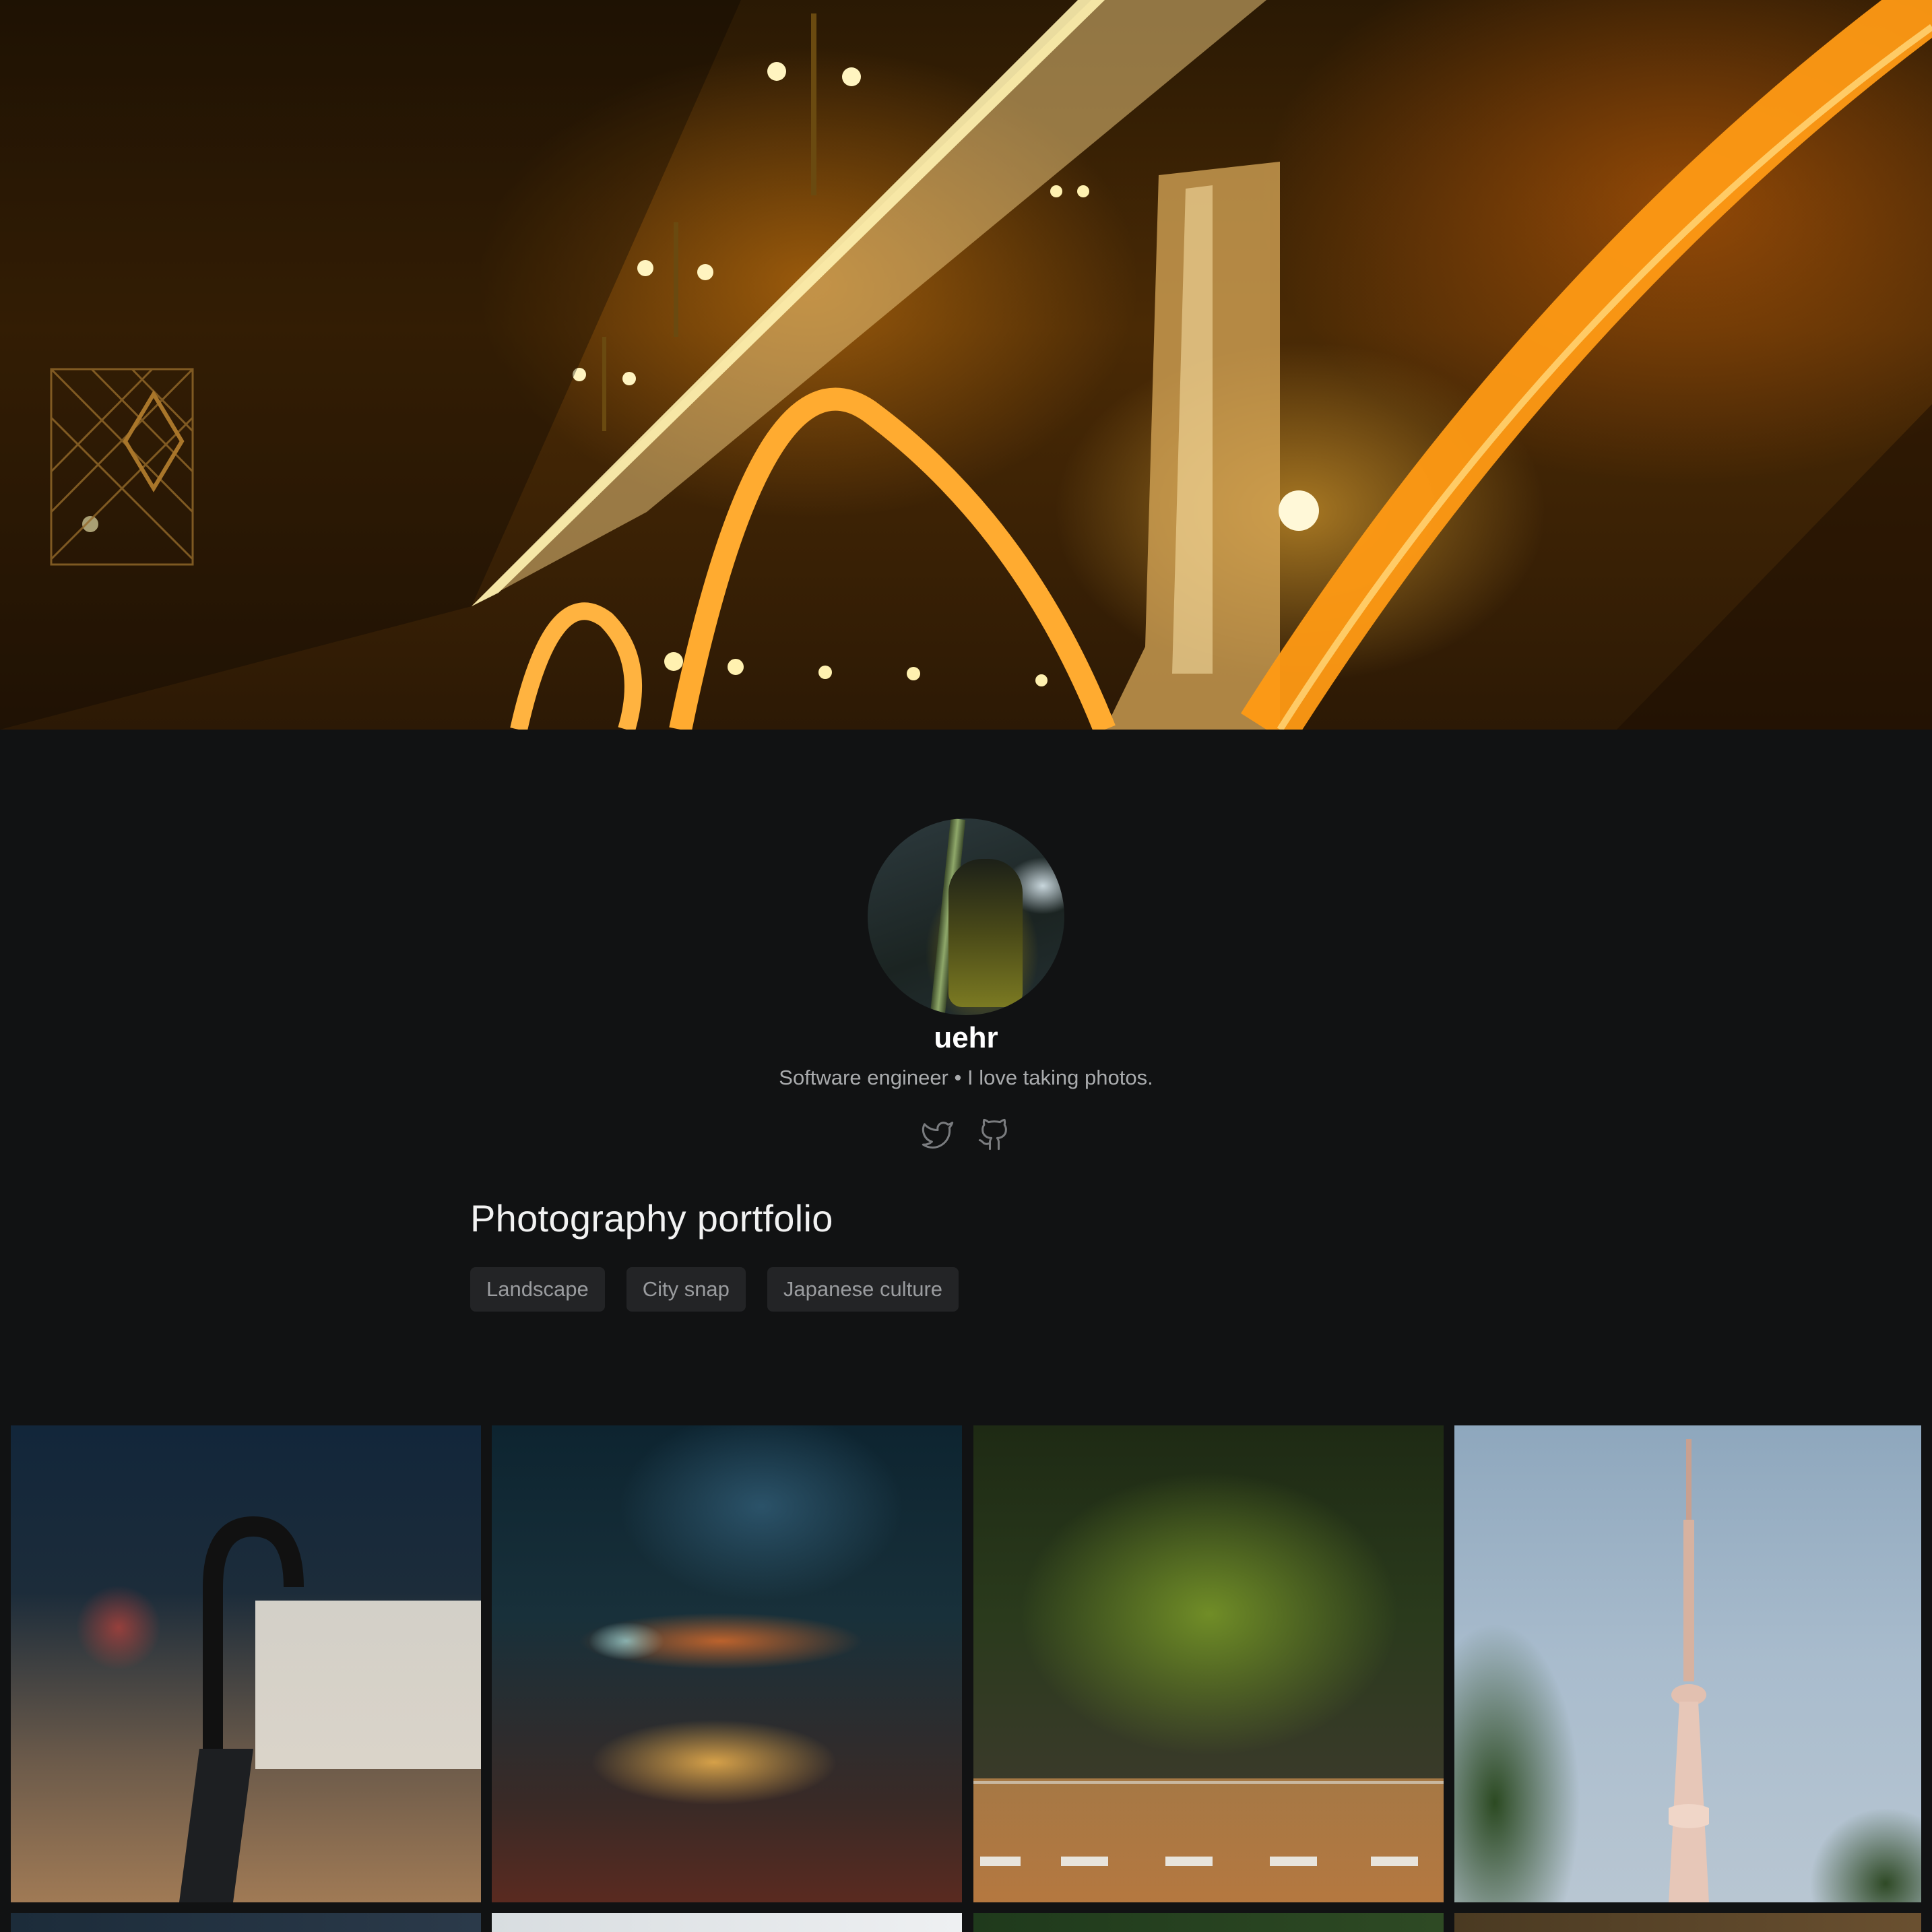  I want to click on github-icon, so click(992, 1135).